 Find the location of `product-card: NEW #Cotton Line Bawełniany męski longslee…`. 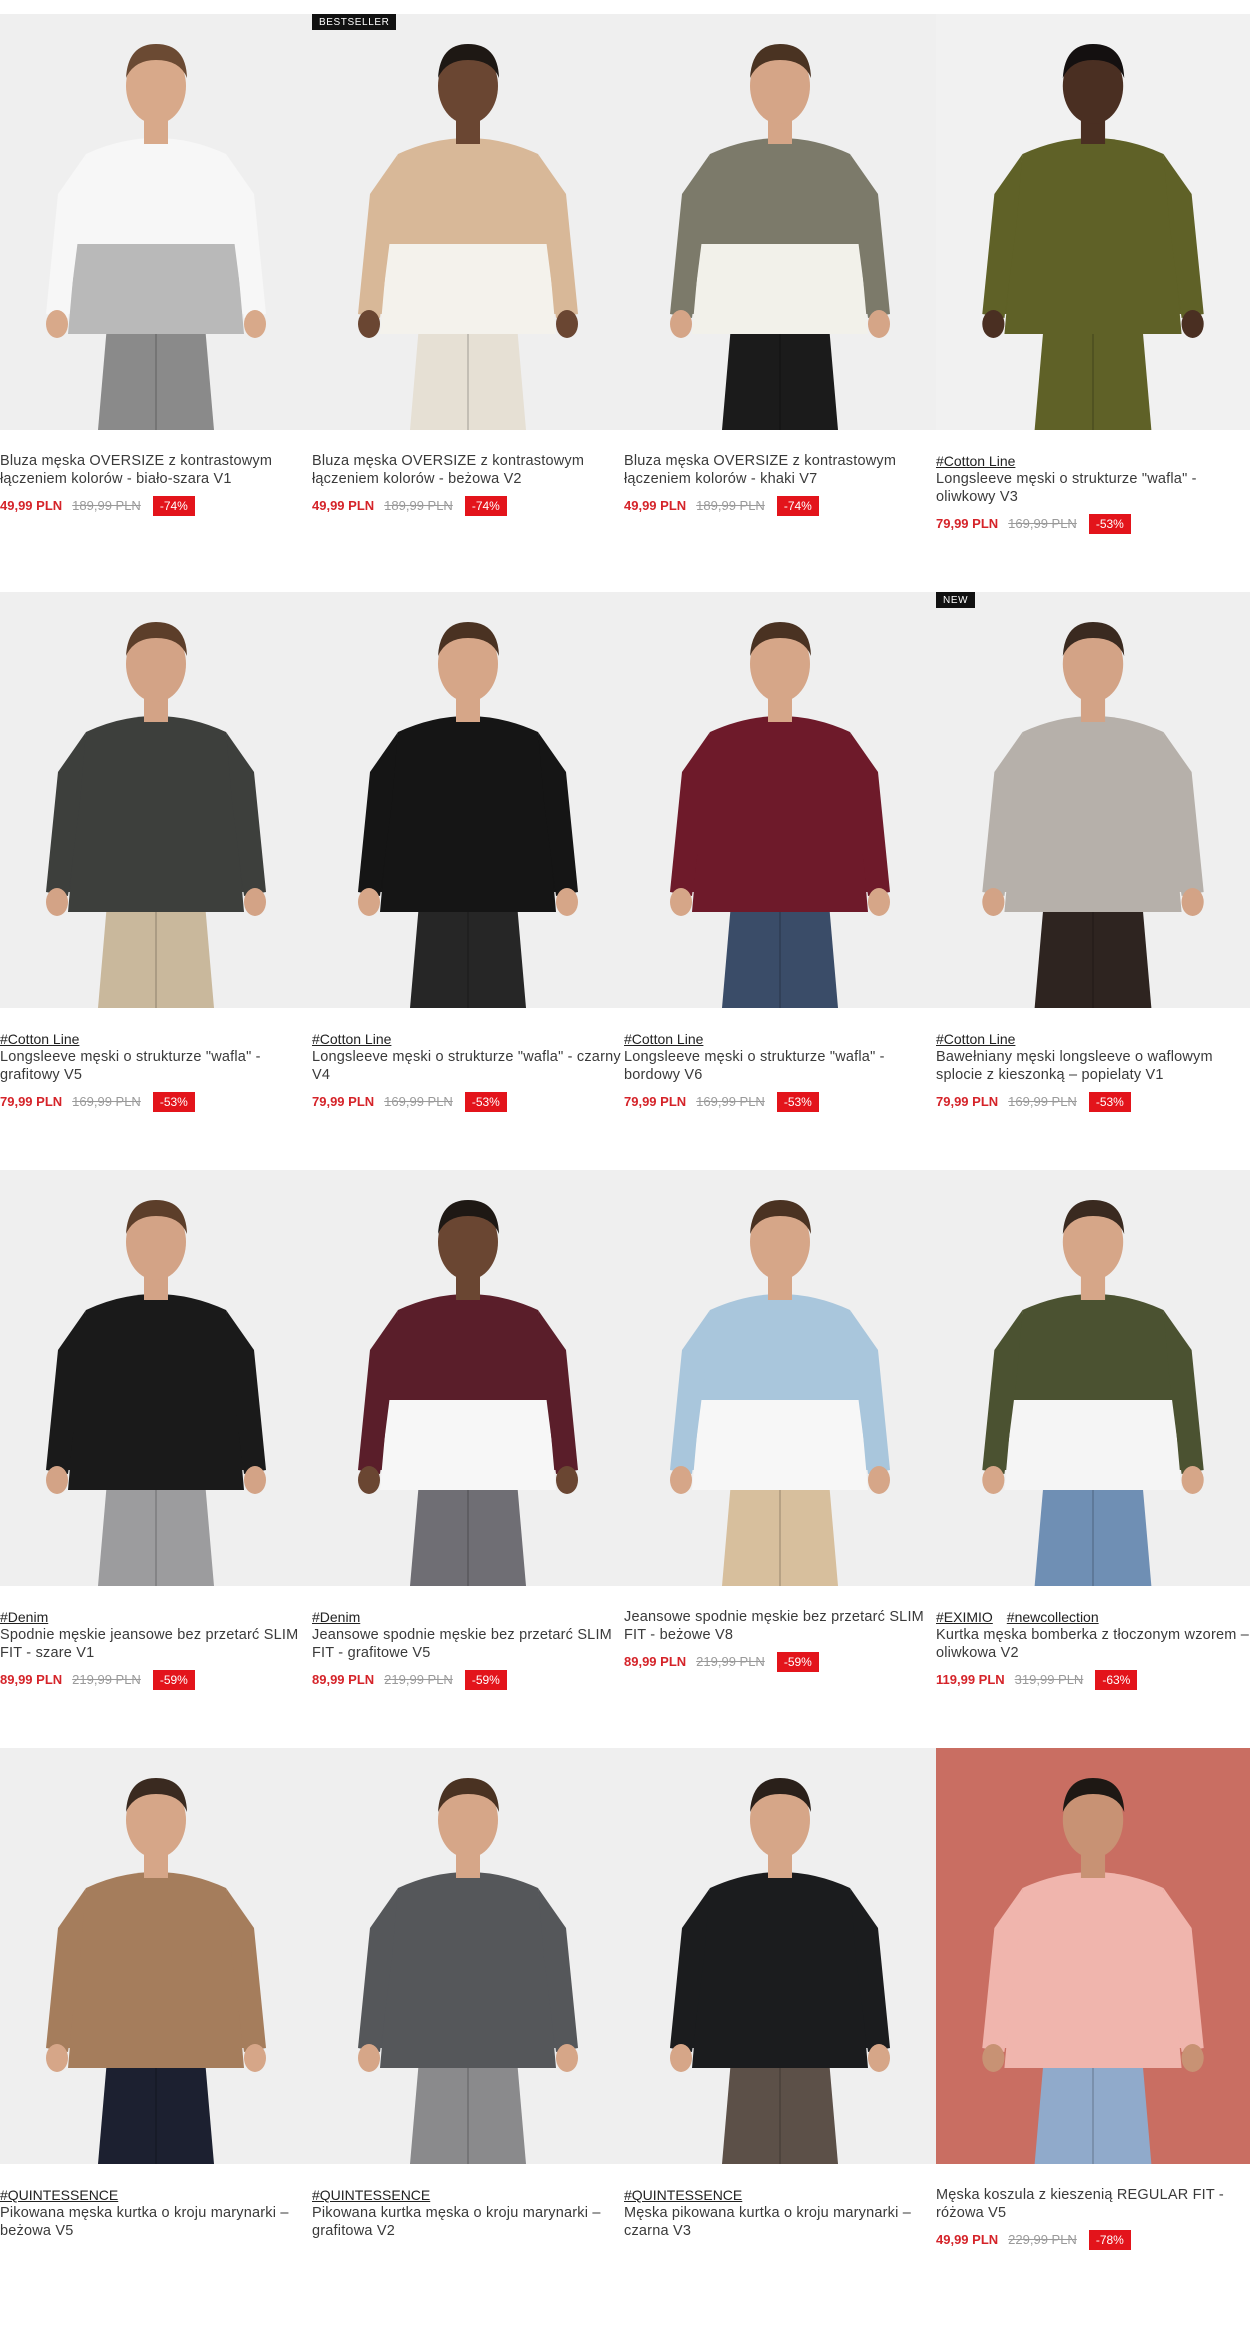

product-card: NEW #Cotton Line Bawełniany męski longslee… is located at coordinates (1093, 881).